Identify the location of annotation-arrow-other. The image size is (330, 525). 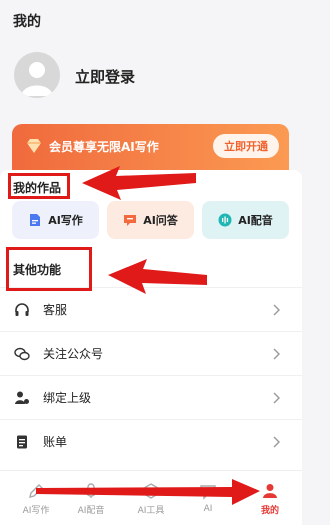
(157, 276).